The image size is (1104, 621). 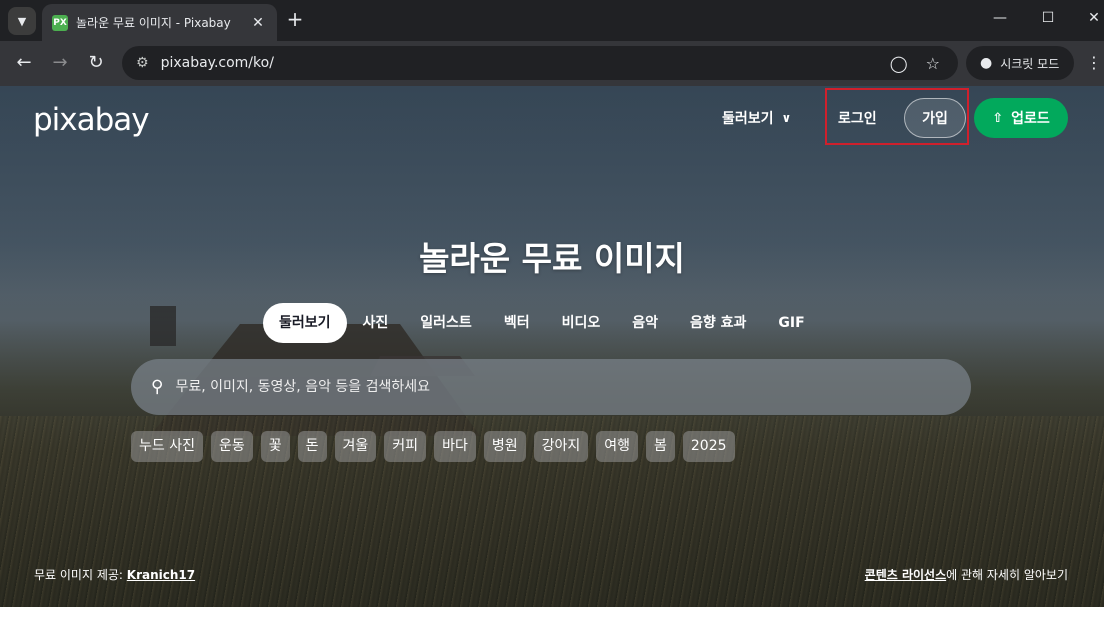 I want to click on tag-chip: 돈, so click(x=312, y=446).